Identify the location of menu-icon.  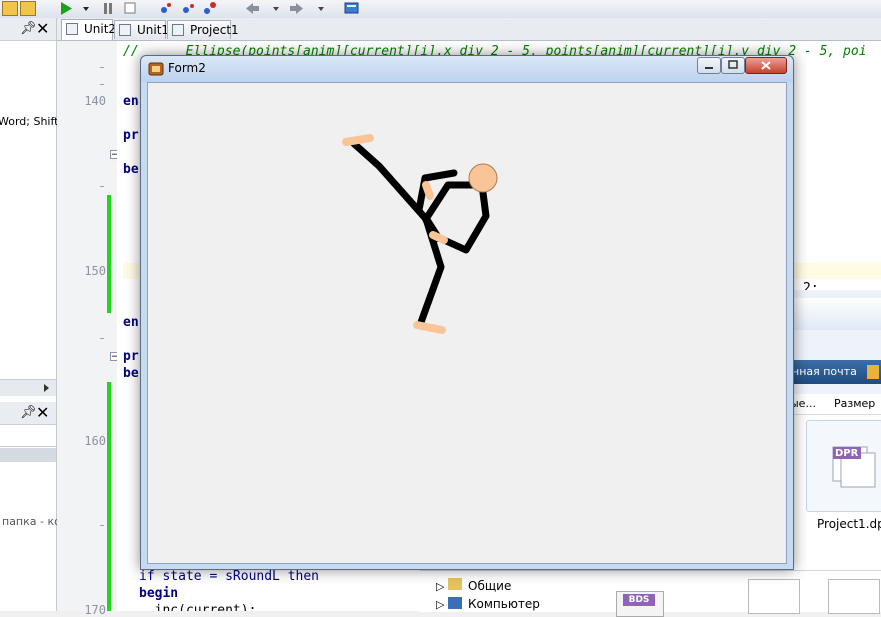
(873, 372).